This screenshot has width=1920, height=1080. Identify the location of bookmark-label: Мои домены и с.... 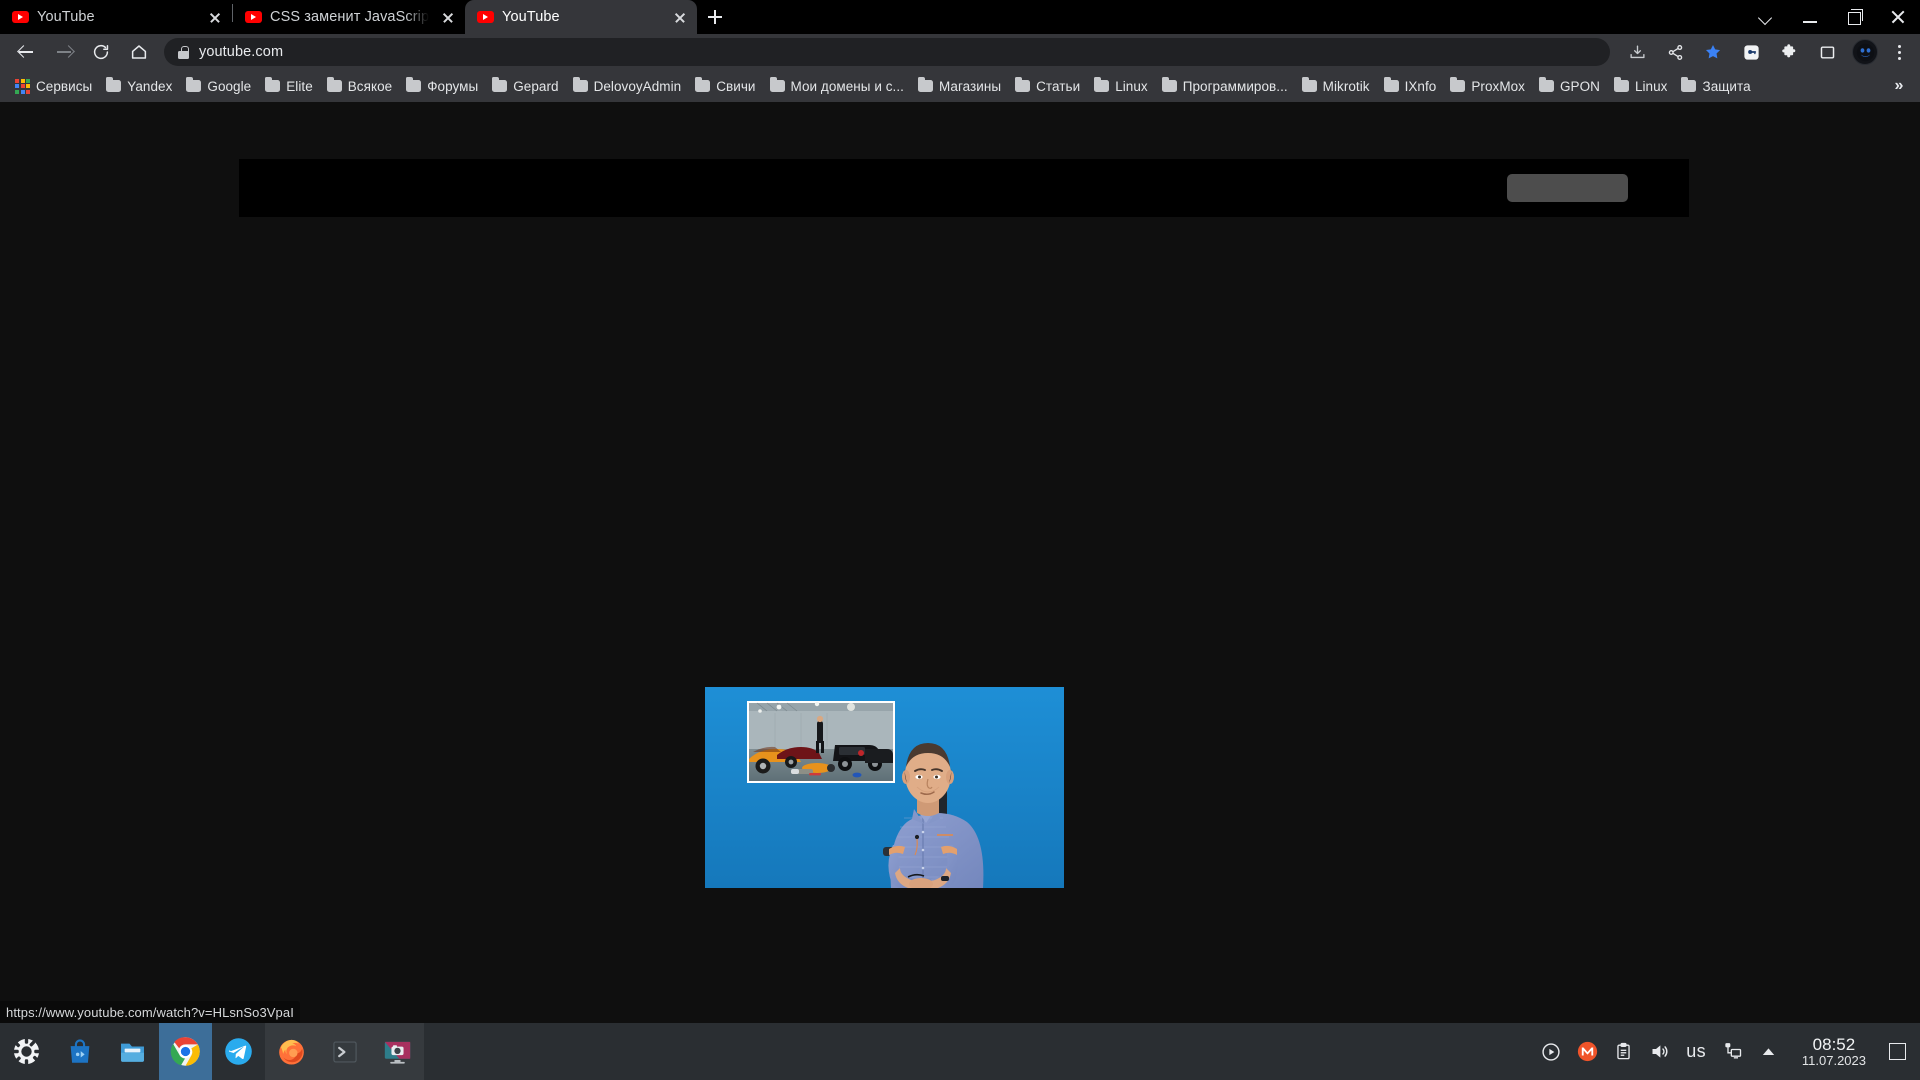
(847, 86).